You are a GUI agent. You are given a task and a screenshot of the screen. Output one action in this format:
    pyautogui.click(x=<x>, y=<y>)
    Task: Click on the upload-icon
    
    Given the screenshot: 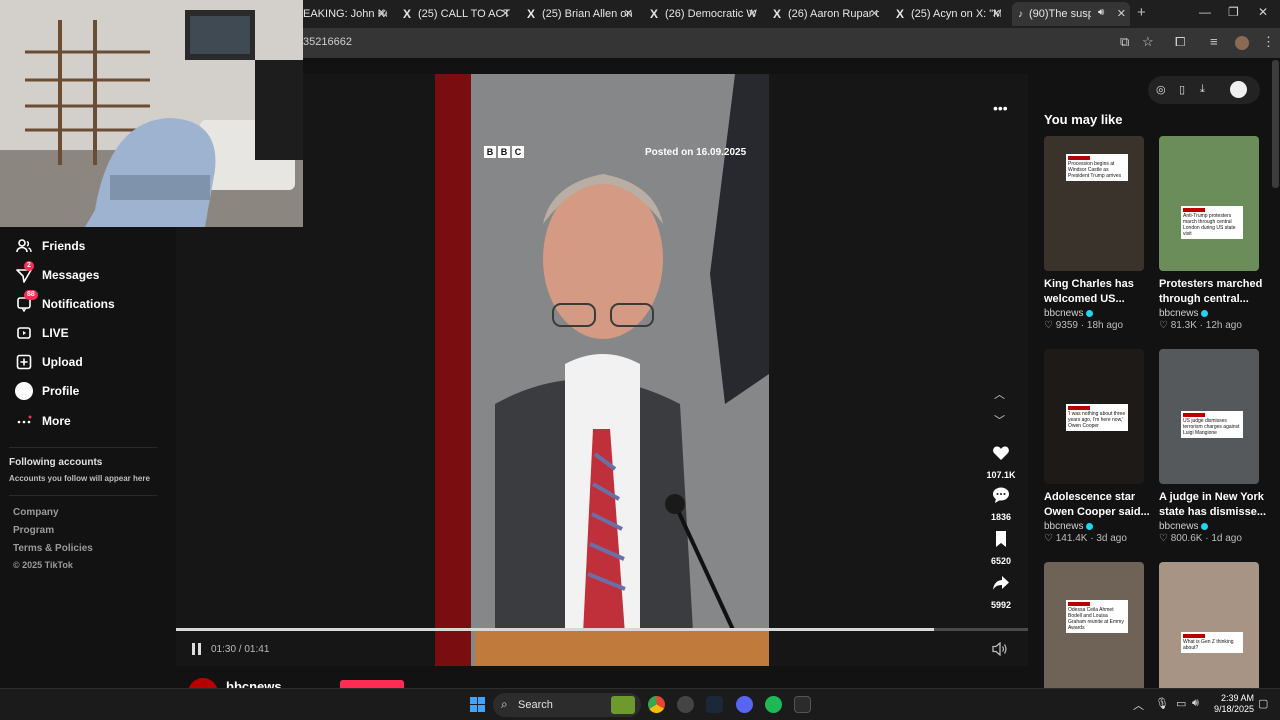 What is the action you would take?
    pyautogui.click(x=24, y=362)
    